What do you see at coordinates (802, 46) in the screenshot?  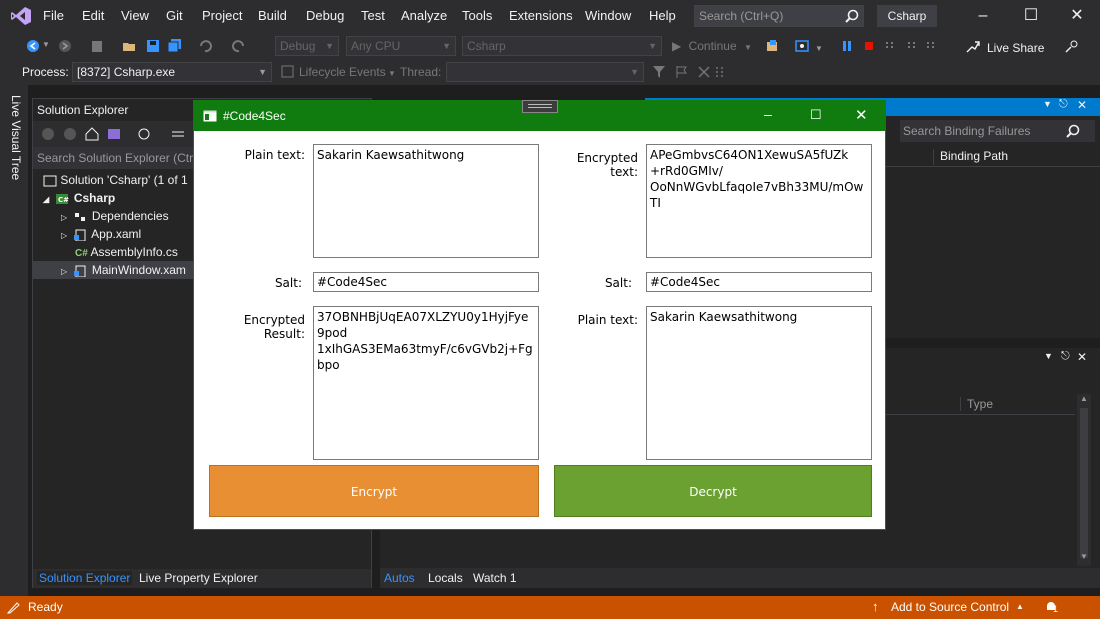 I see `browser-link-icon` at bounding box center [802, 46].